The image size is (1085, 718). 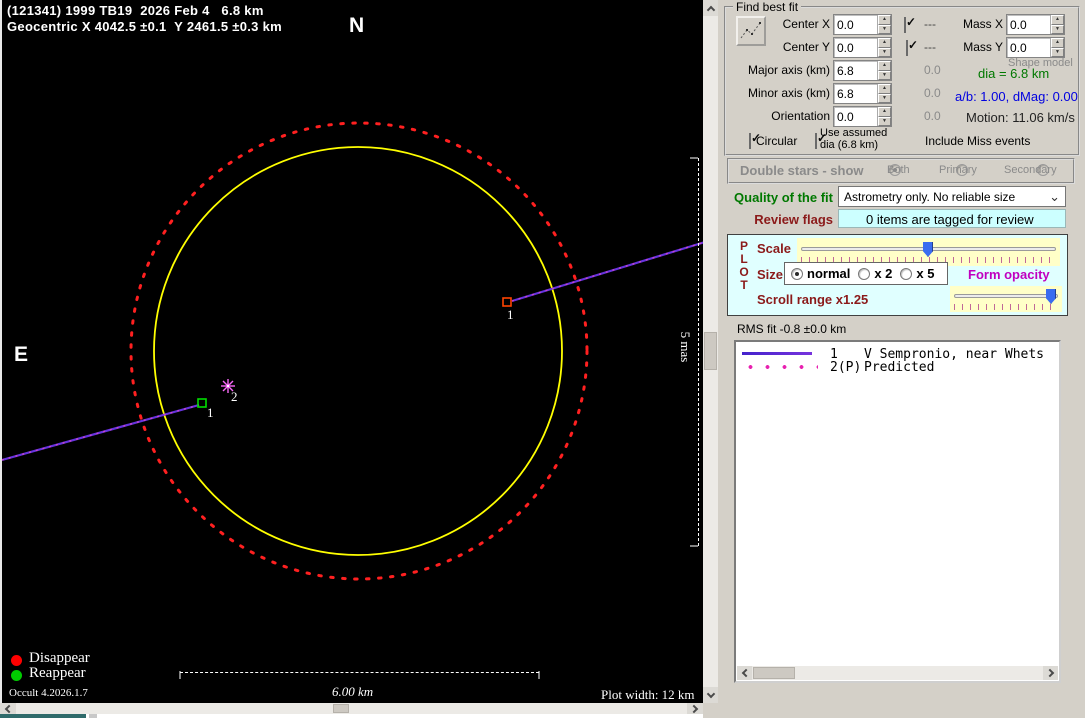 What do you see at coordinates (846, 367) in the screenshot?
I see `observation-id: 2(P)` at bounding box center [846, 367].